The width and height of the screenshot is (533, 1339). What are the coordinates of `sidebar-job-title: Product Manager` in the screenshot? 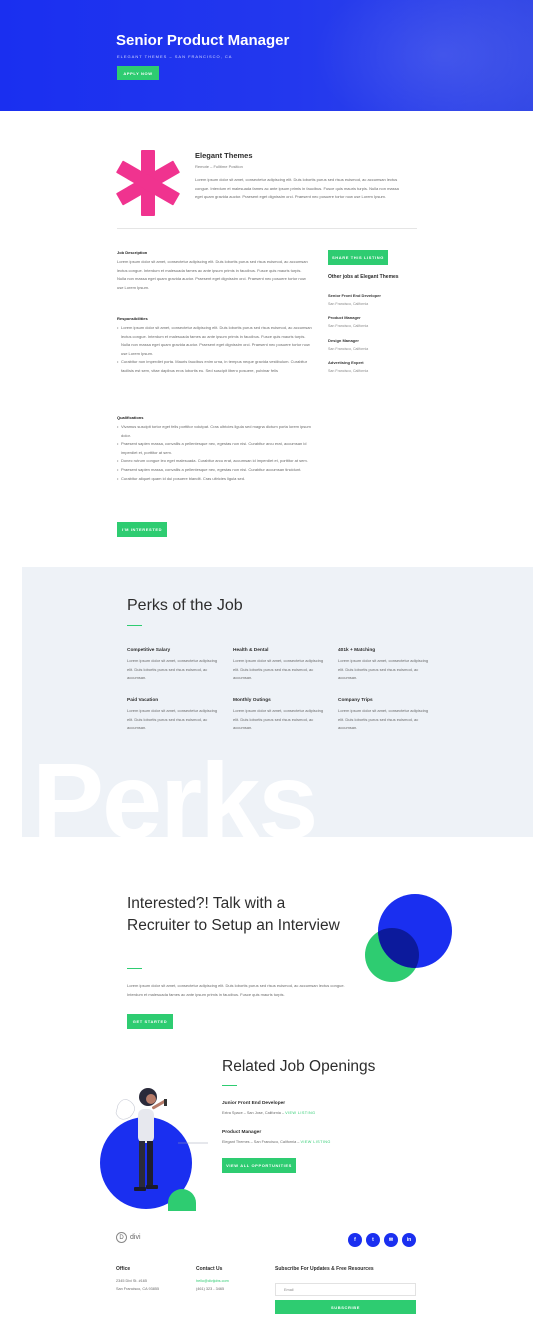 It's located at (348, 317).